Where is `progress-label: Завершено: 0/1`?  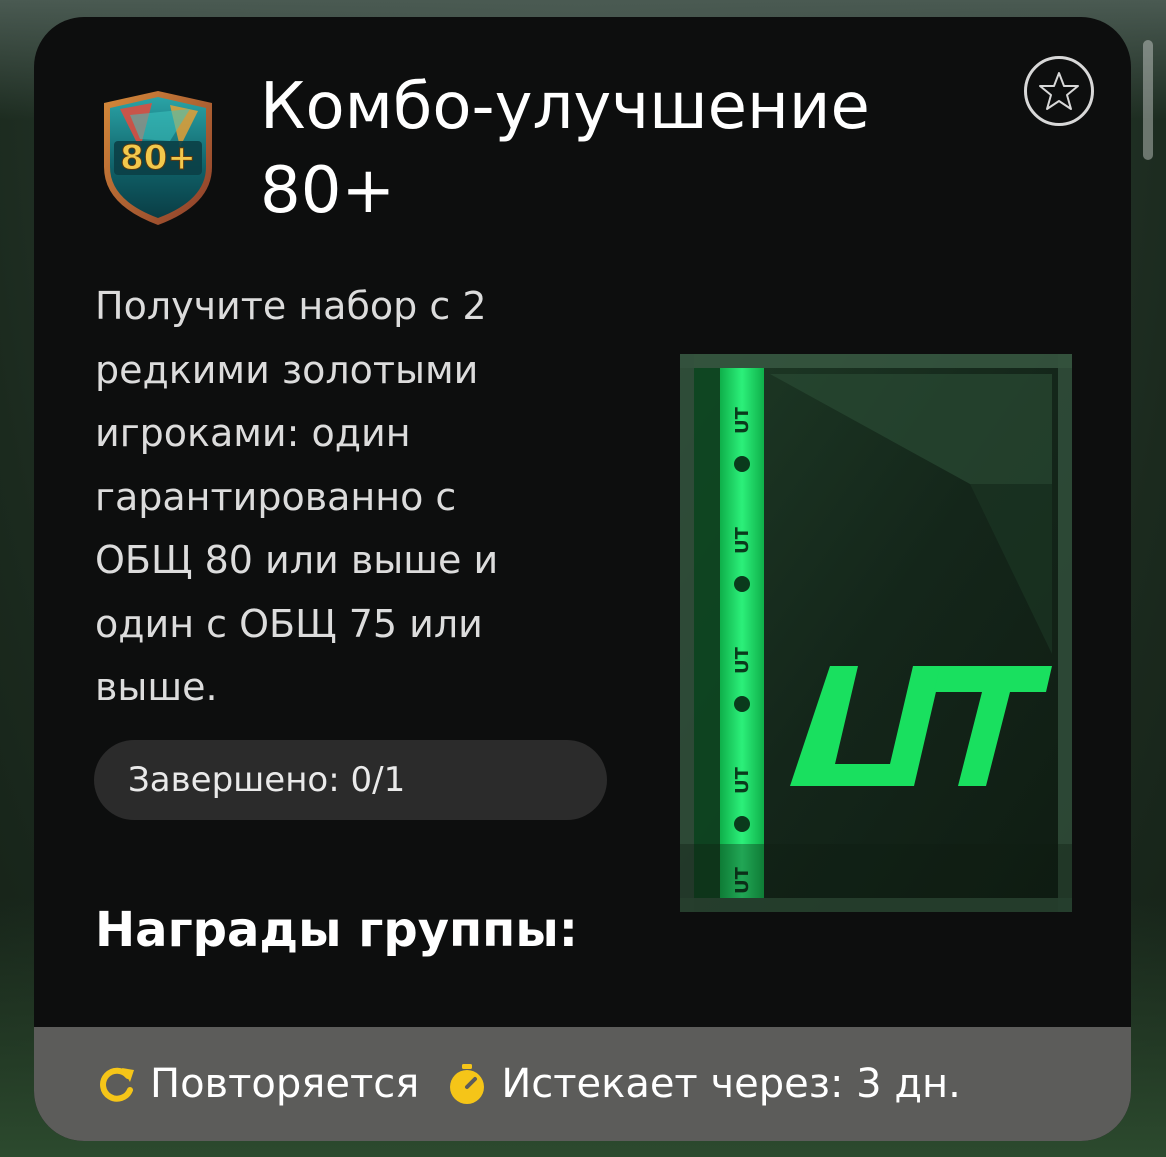
progress-label: Завершено: 0/1 is located at coordinates (267, 780).